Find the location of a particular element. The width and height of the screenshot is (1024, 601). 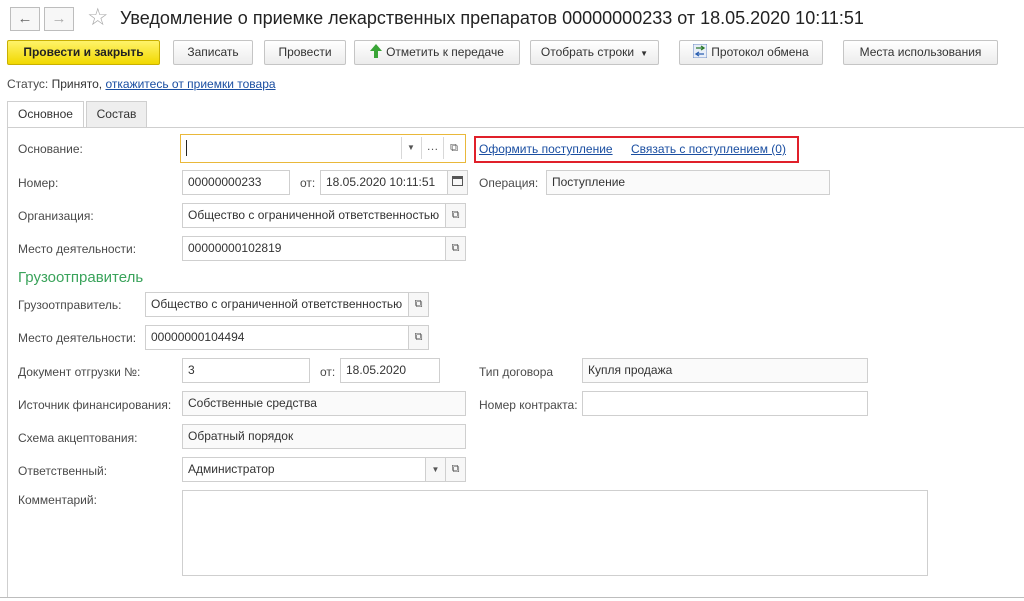

comment-textarea is located at coordinates (555, 533).